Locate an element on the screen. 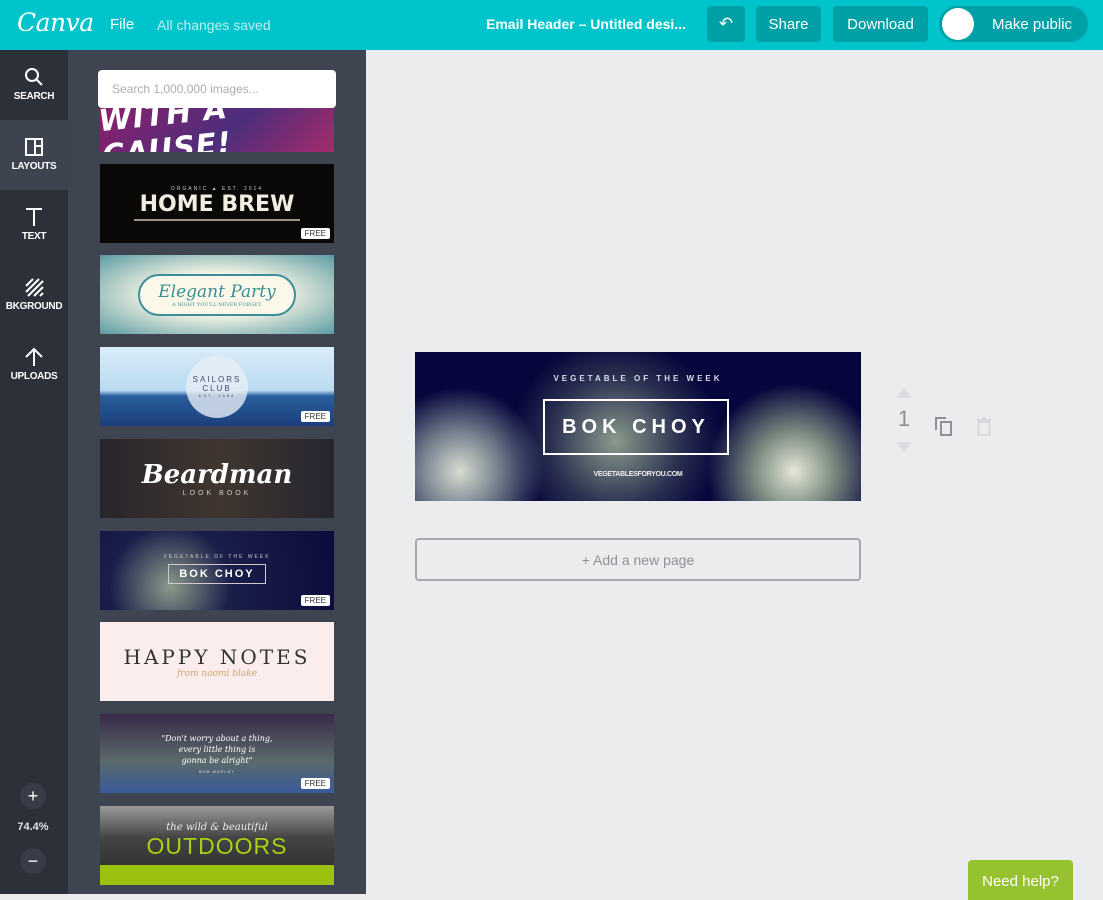 The image size is (1103, 900). layout-thumbnail: Beardman LOOK BOOK is located at coordinates (217, 478).